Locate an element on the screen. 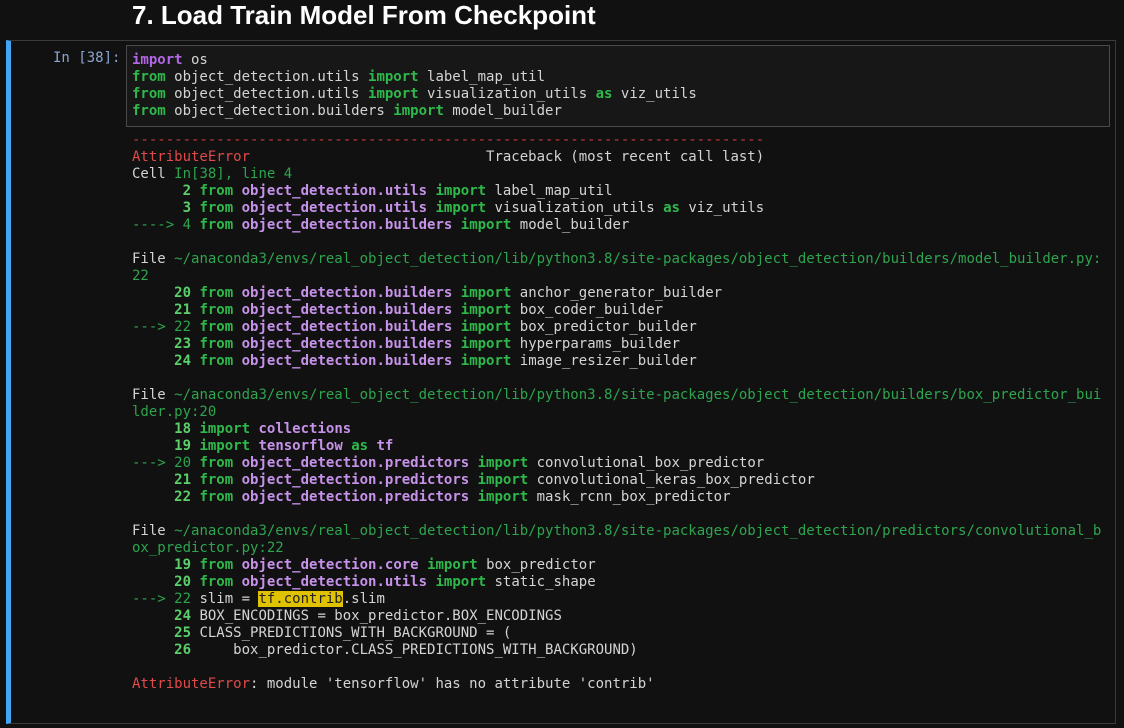  code-token: object_detection.predictors is located at coordinates (355, 463).